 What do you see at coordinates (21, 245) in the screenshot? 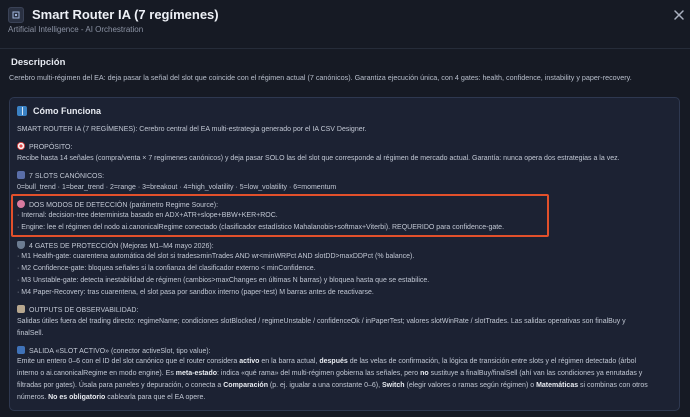
I see `shield-icon` at bounding box center [21, 245].